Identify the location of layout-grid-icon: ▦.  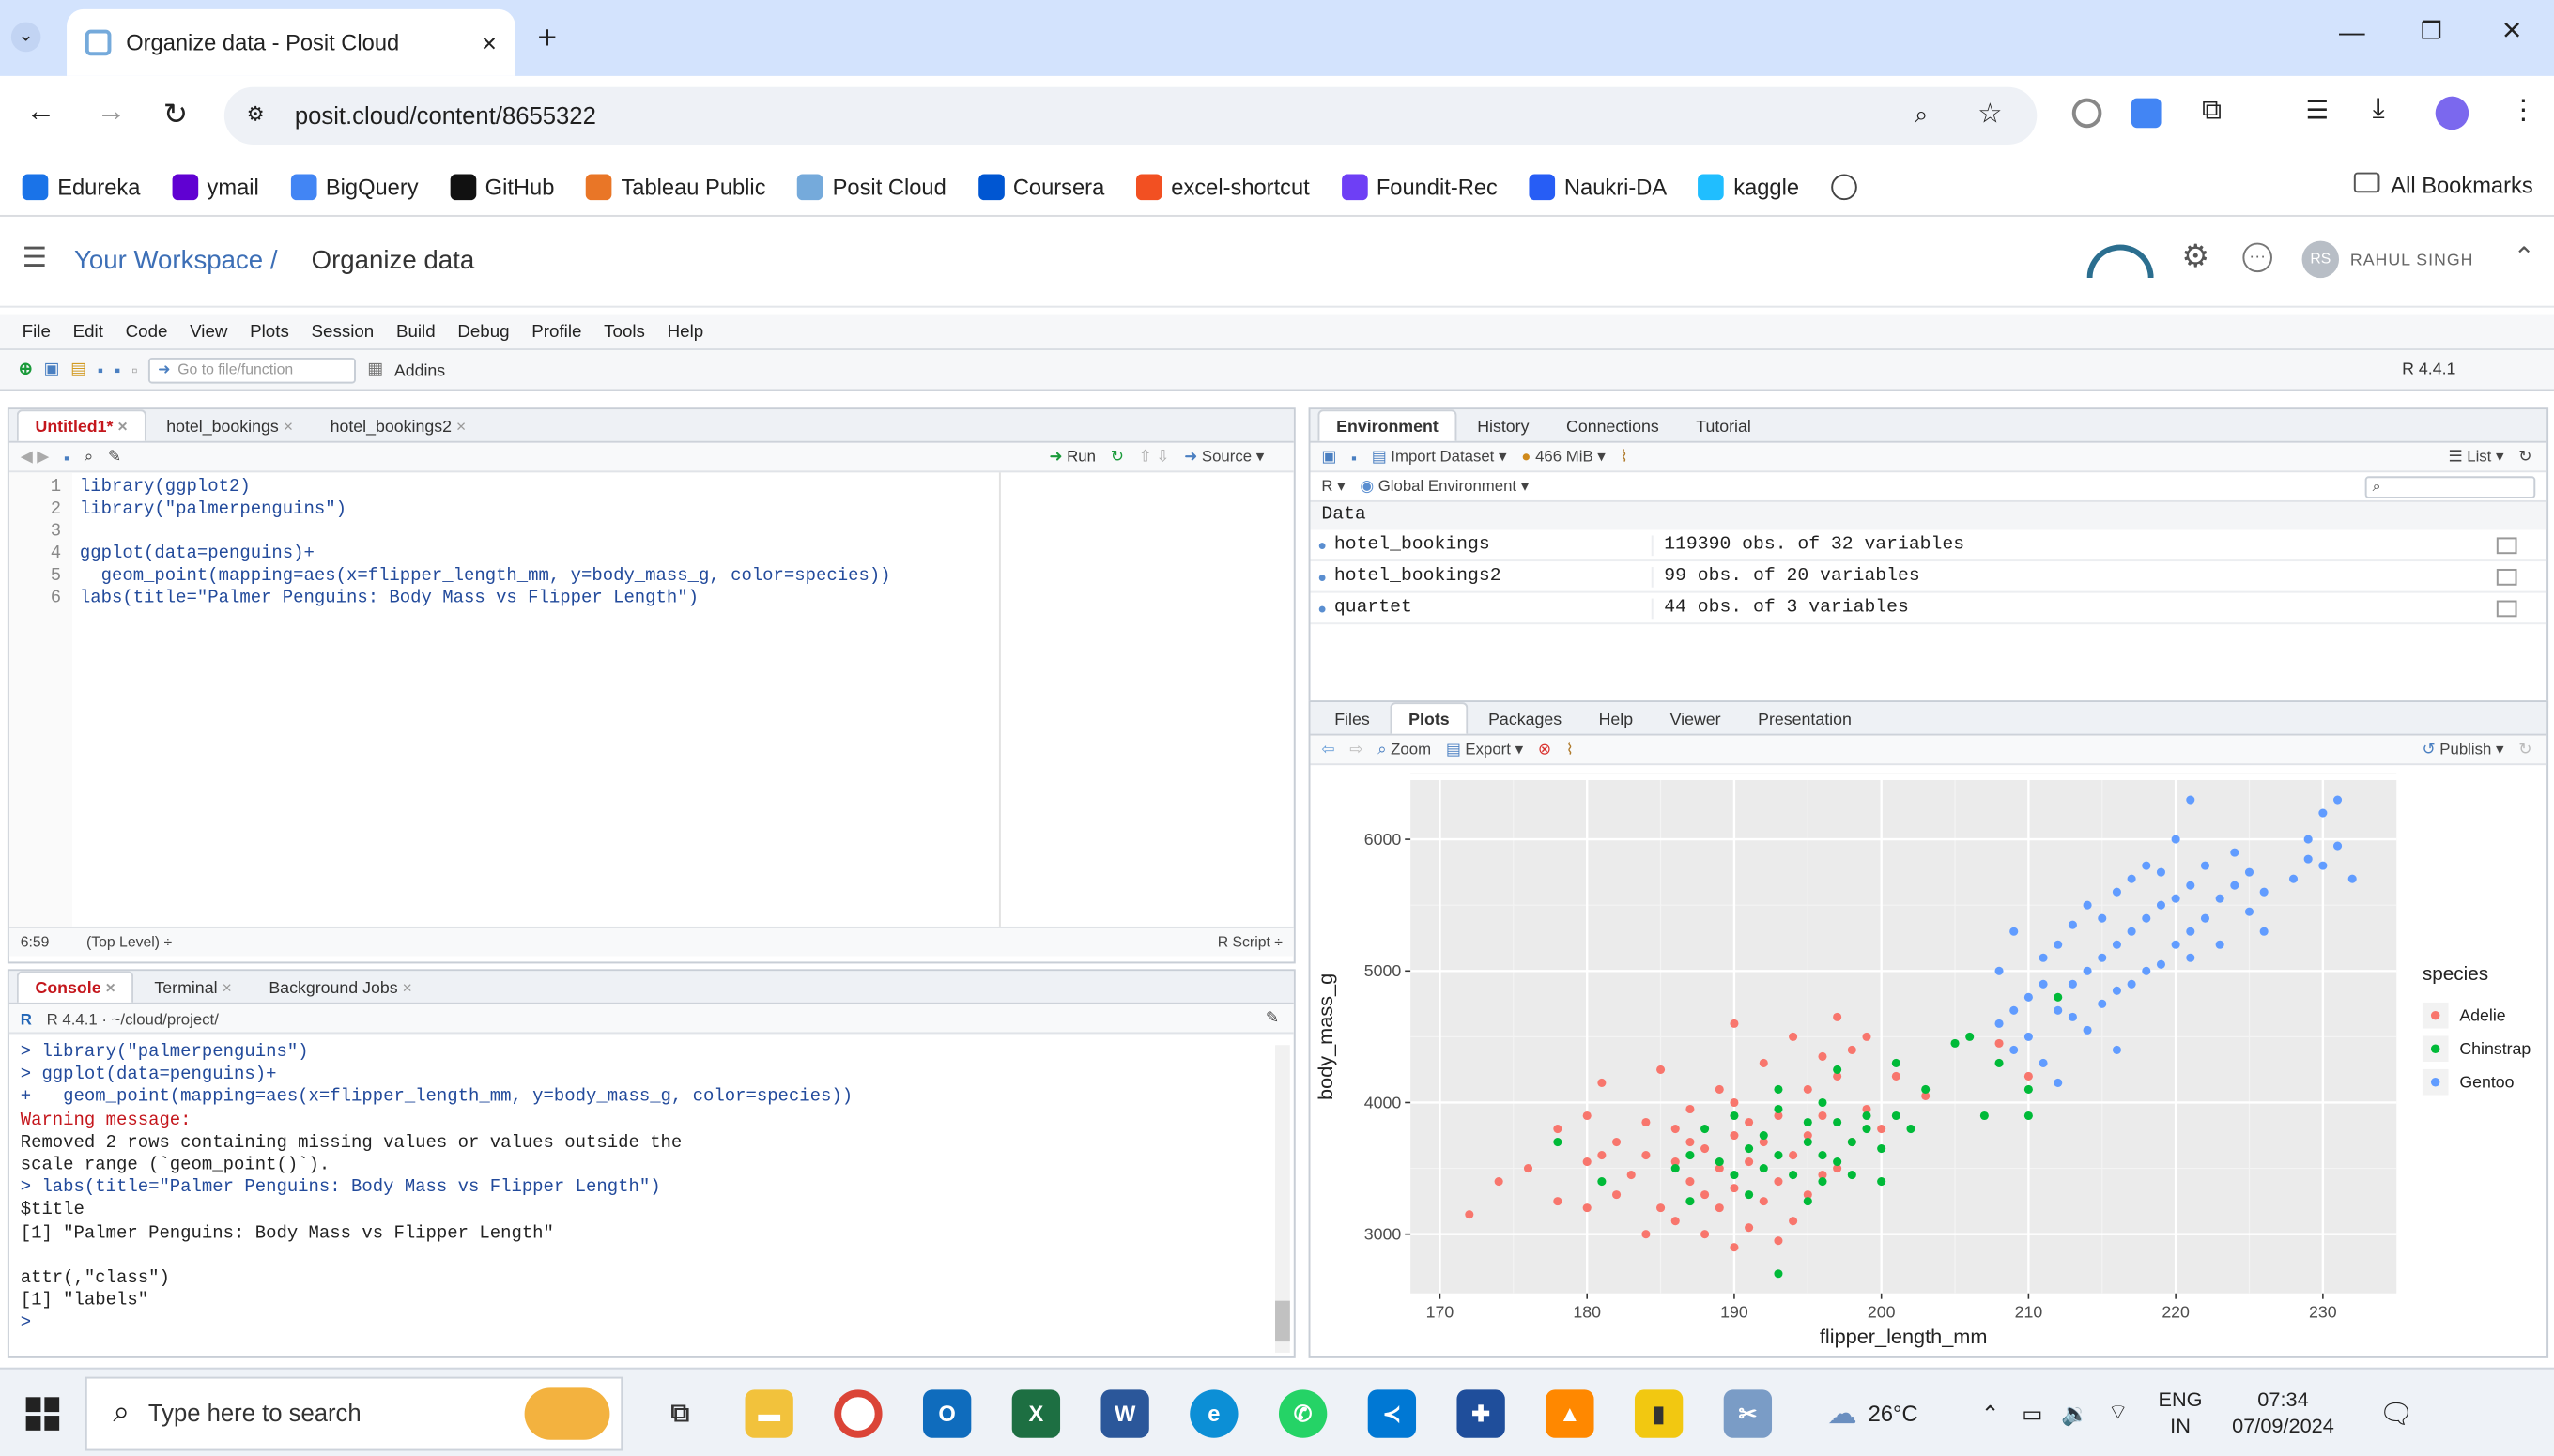
(375, 370).